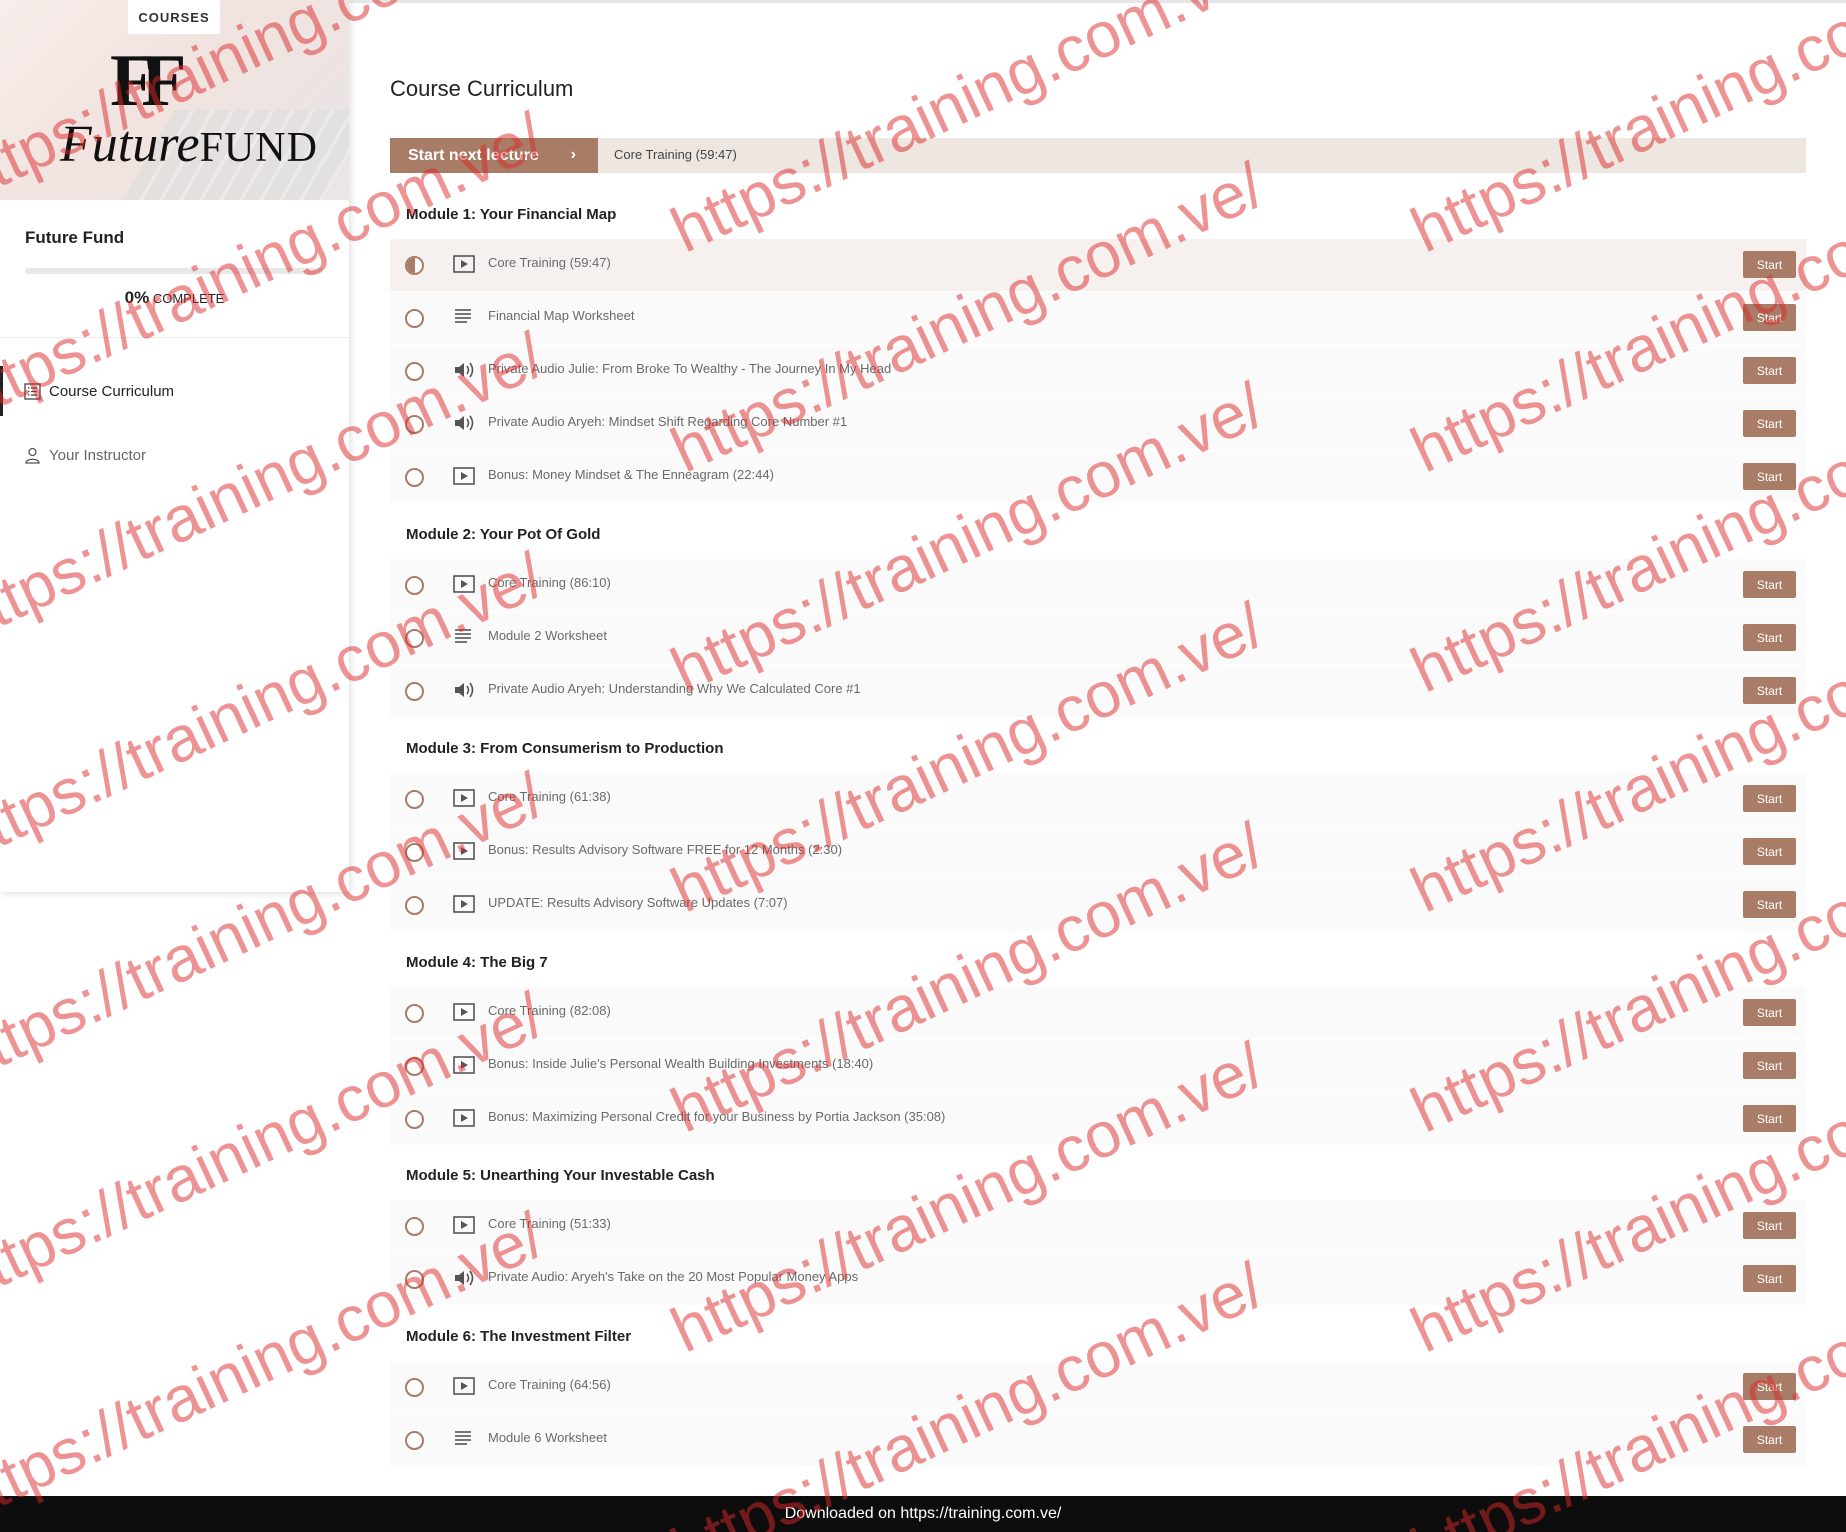 The height and width of the screenshot is (1532, 1846). I want to click on progress-complete-label: COMPLETE, so click(188, 298).